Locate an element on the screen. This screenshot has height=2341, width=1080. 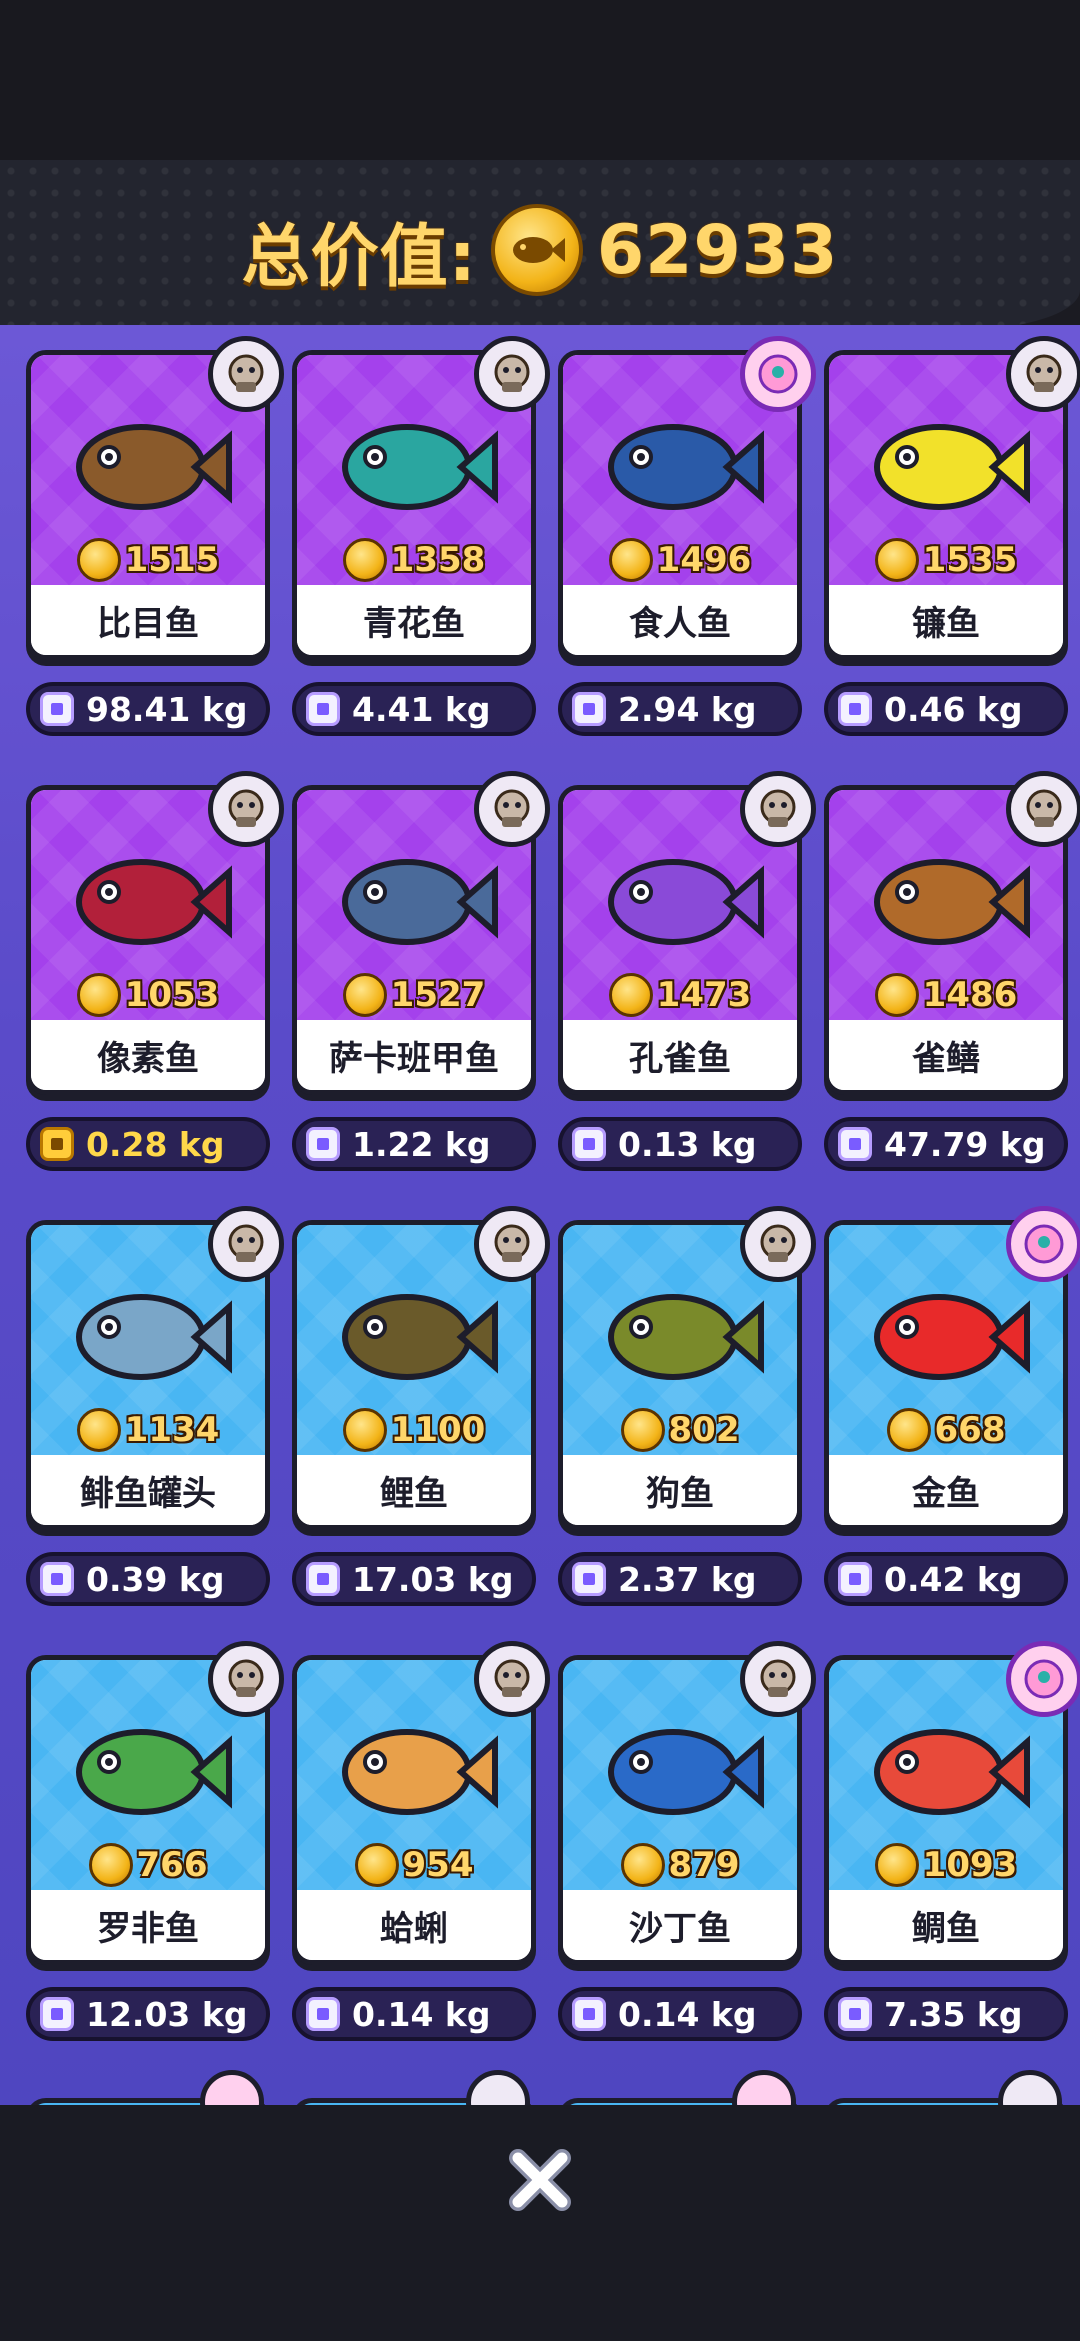
herring-can-icon is located at coordinates (154, 1337).